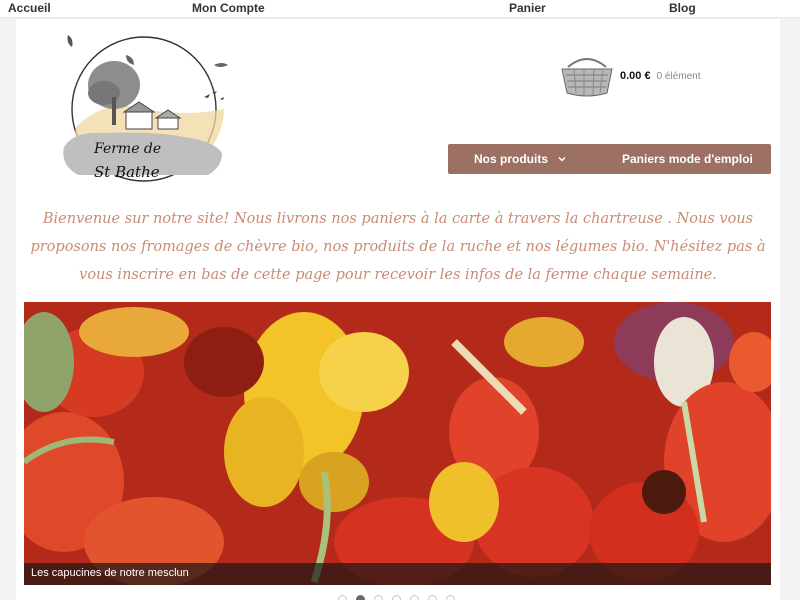 This screenshot has height=600, width=800. Describe the element at coordinates (562, 159) in the screenshot. I see `chevron-down-icon` at that location.